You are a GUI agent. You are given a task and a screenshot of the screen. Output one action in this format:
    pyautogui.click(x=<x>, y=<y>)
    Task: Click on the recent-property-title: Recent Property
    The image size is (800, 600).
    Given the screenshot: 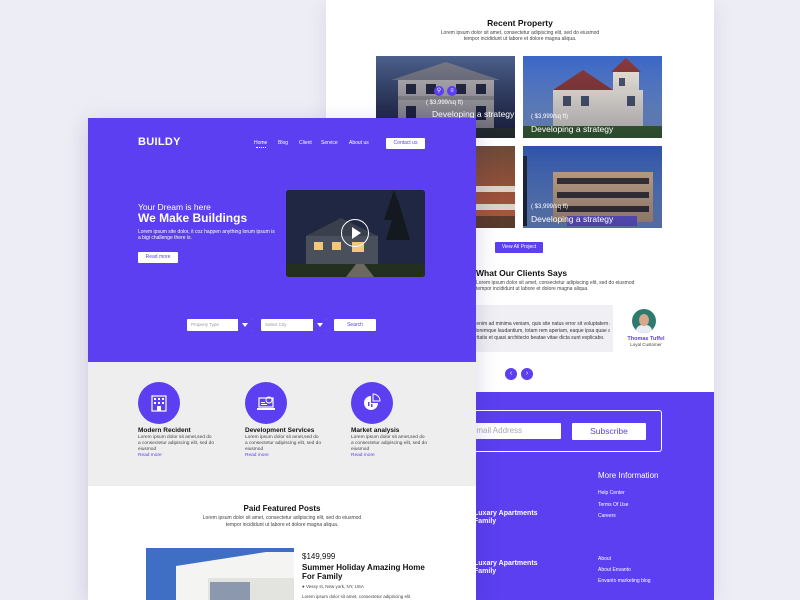 What is the action you would take?
    pyautogui.click(x=520, y=23)
    